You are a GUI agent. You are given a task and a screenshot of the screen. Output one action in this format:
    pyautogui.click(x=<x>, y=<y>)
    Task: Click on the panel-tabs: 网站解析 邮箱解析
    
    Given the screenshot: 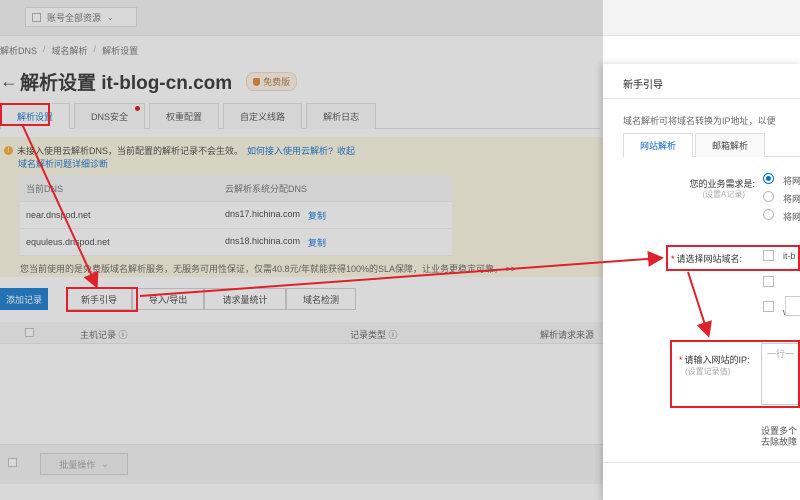 What is the action you would take?
    pyautogui.click(x=711, y=145)
    